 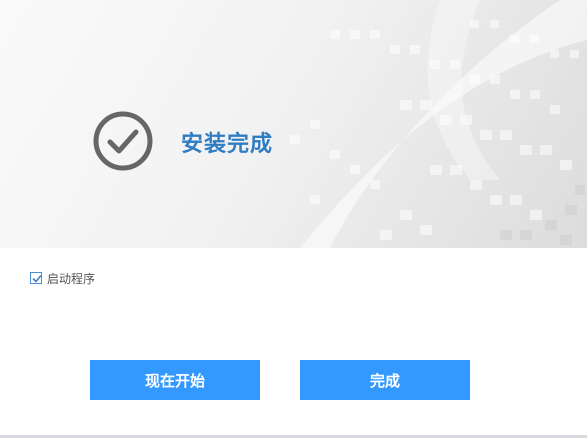 I want to click on launch-program-label: 启动程序, so click(x=71, y=278).